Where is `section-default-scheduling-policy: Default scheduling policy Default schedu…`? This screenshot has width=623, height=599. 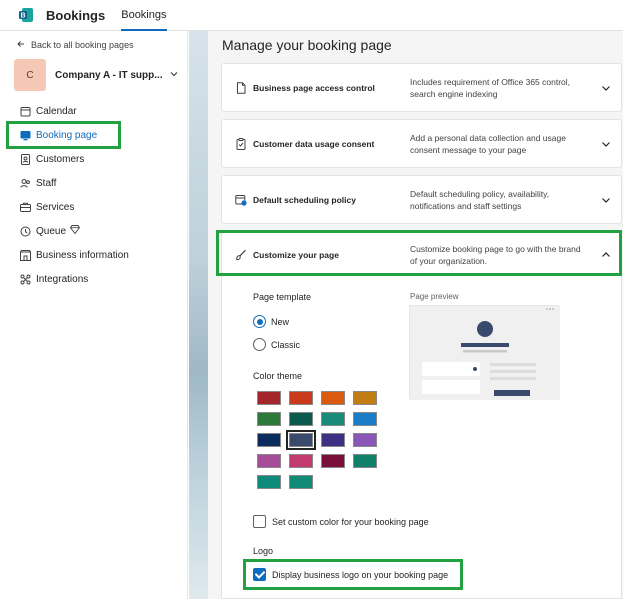
section-default-scheduling-policy: Default scheduling policy Default schedu… is located at coordinates (421, 199).